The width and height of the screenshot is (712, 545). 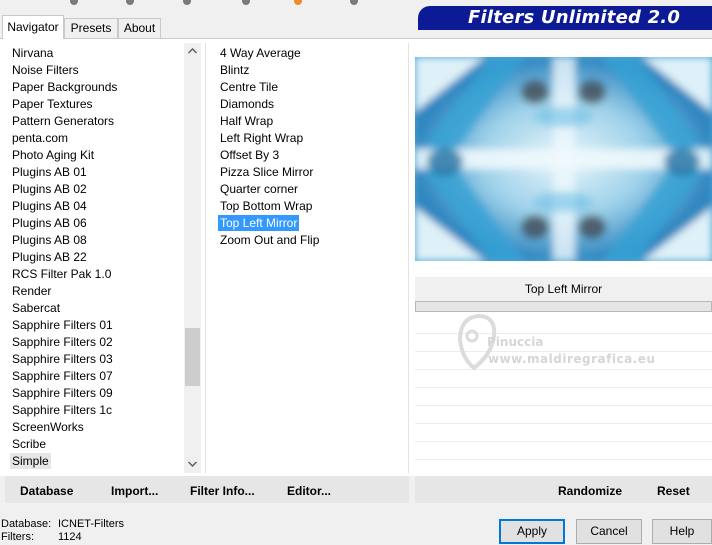 I want to click on tab-bar: Navigator Presets About, so click(x=210, y=19).